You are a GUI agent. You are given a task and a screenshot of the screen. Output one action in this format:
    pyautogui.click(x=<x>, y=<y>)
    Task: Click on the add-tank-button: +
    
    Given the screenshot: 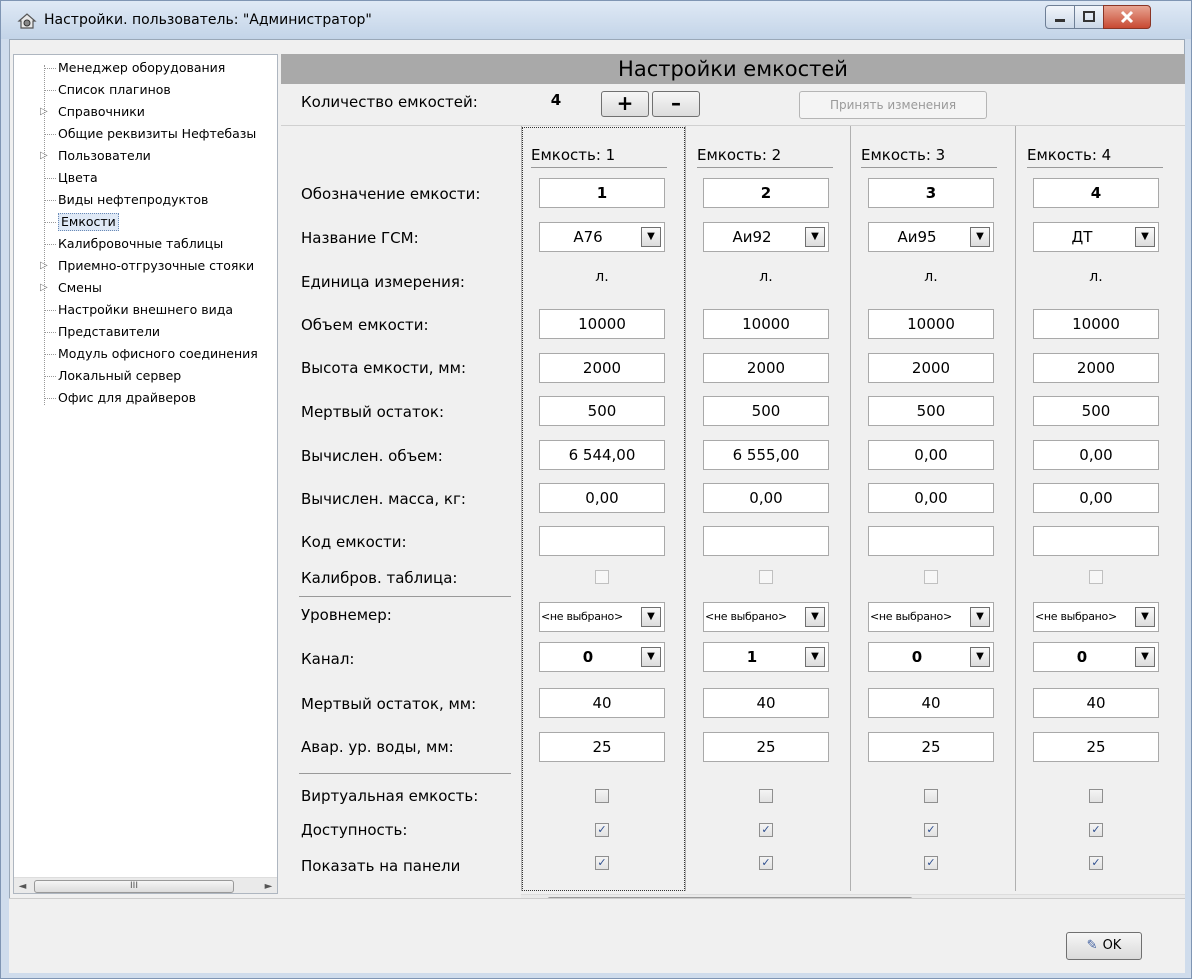 What is the action you would take?
    pyautogui.click(x=625, y=104)
    